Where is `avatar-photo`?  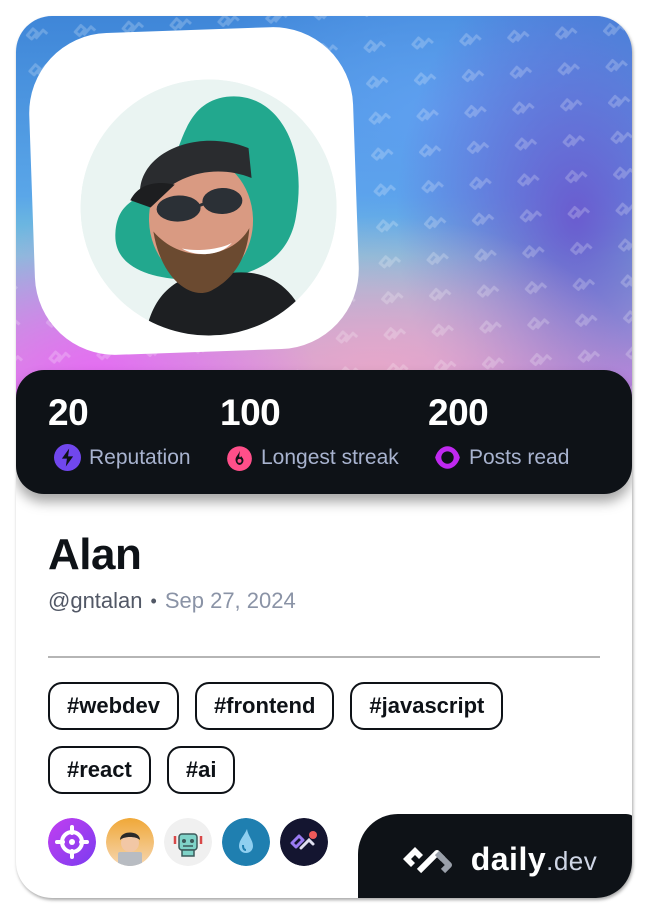 avatar-photo is located at coordinates (208, 207).